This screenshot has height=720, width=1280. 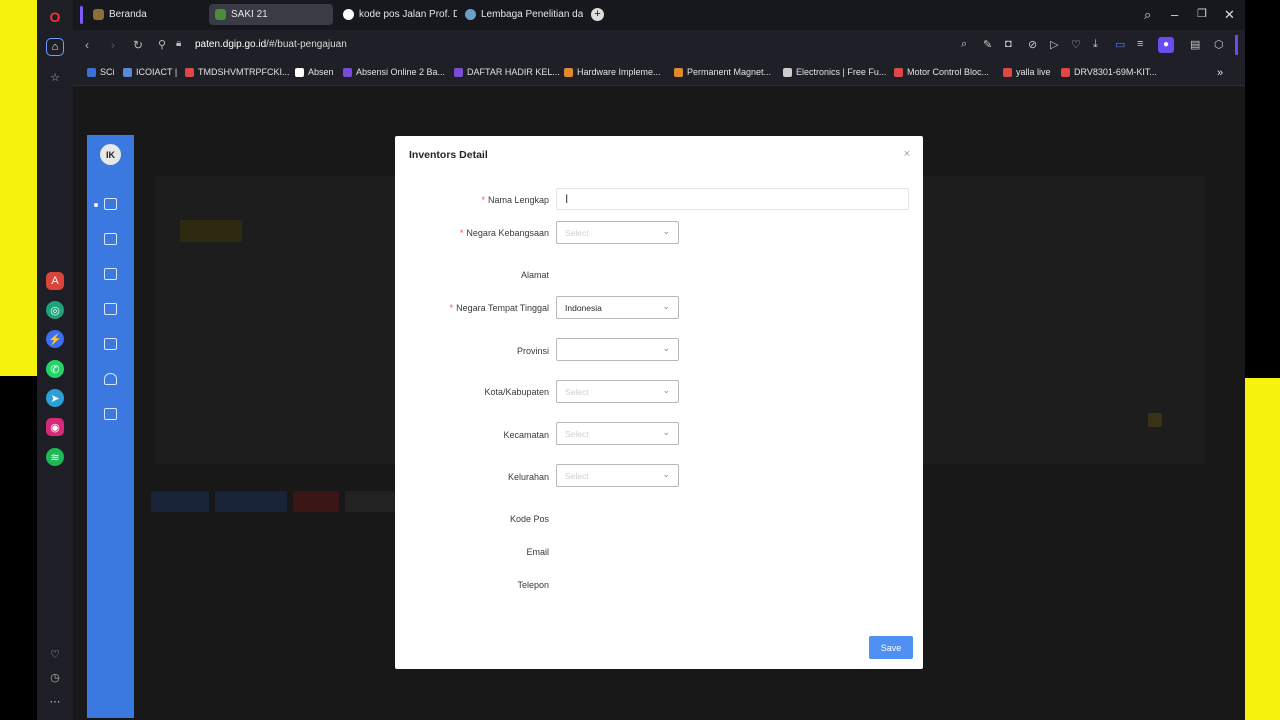 What do you see at coordinates (597, 14) in the screenshot?
I see `new-tab-plus-icon: +` at bounding box center [597, 14].